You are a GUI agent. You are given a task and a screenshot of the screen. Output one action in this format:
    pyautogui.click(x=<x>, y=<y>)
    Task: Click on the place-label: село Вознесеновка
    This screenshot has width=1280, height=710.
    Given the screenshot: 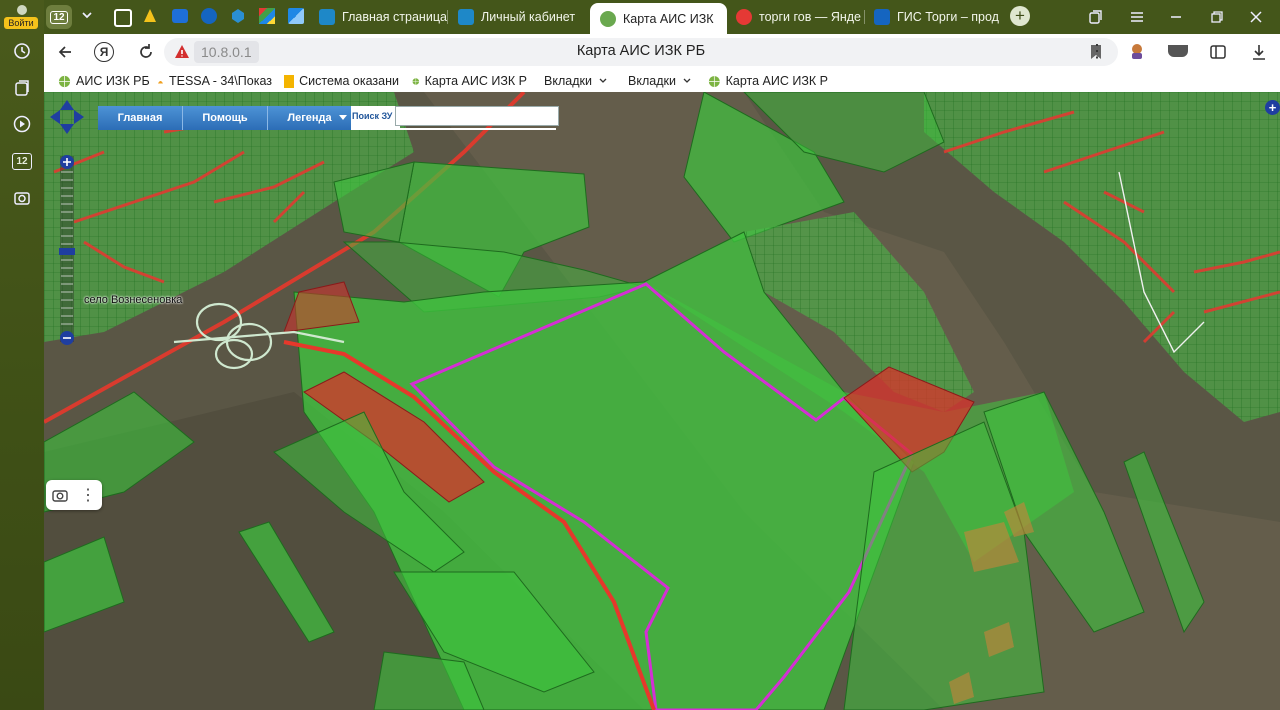 What is the action you would take?
    pyautogui.click(x=133, y=300)
    